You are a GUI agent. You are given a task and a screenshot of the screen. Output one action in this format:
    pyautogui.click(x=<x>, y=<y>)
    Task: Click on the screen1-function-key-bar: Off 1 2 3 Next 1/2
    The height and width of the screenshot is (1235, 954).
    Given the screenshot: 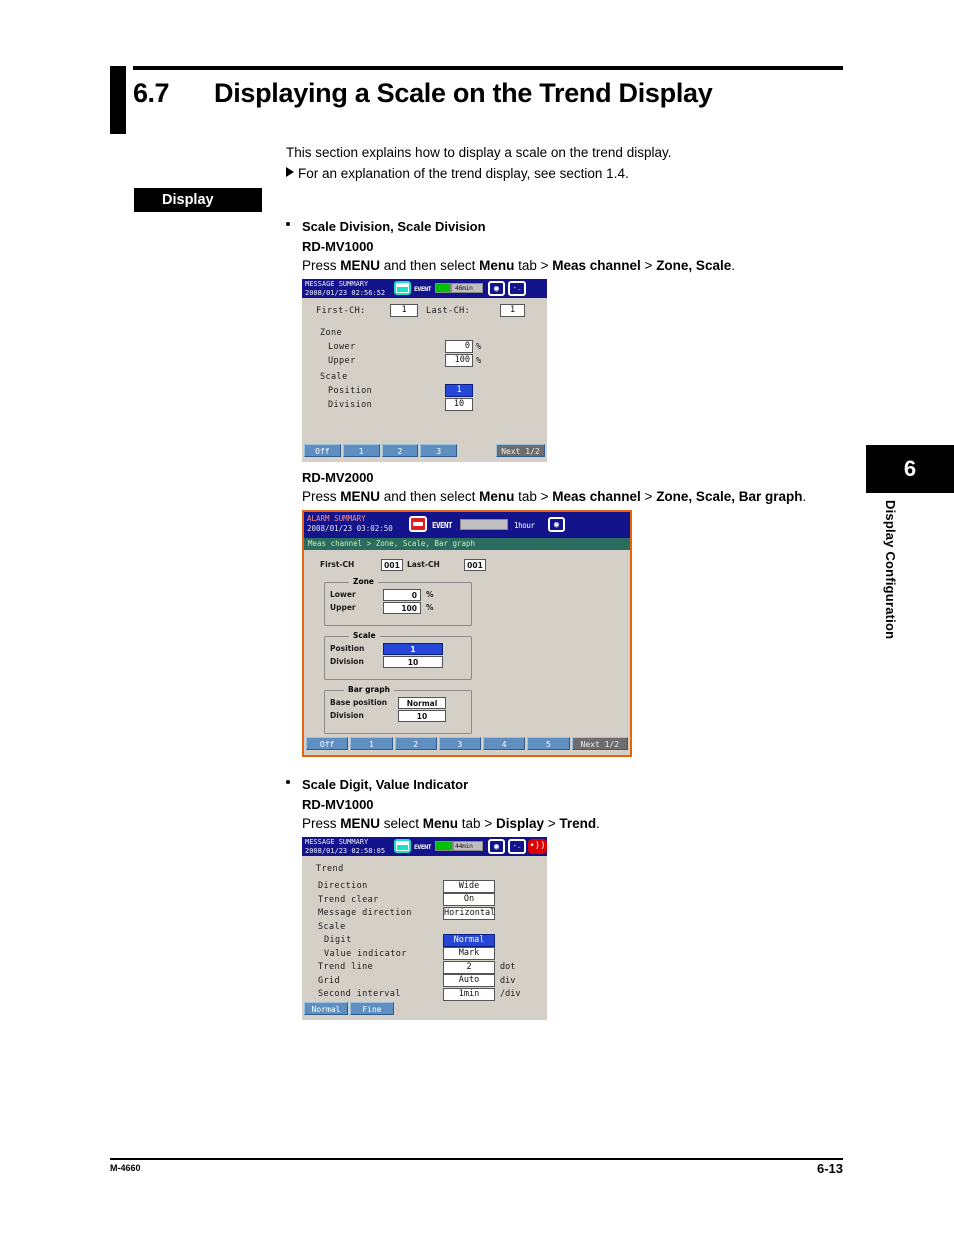 What is the action you would take?
    pyautogui.click(x=424, y=450)
    